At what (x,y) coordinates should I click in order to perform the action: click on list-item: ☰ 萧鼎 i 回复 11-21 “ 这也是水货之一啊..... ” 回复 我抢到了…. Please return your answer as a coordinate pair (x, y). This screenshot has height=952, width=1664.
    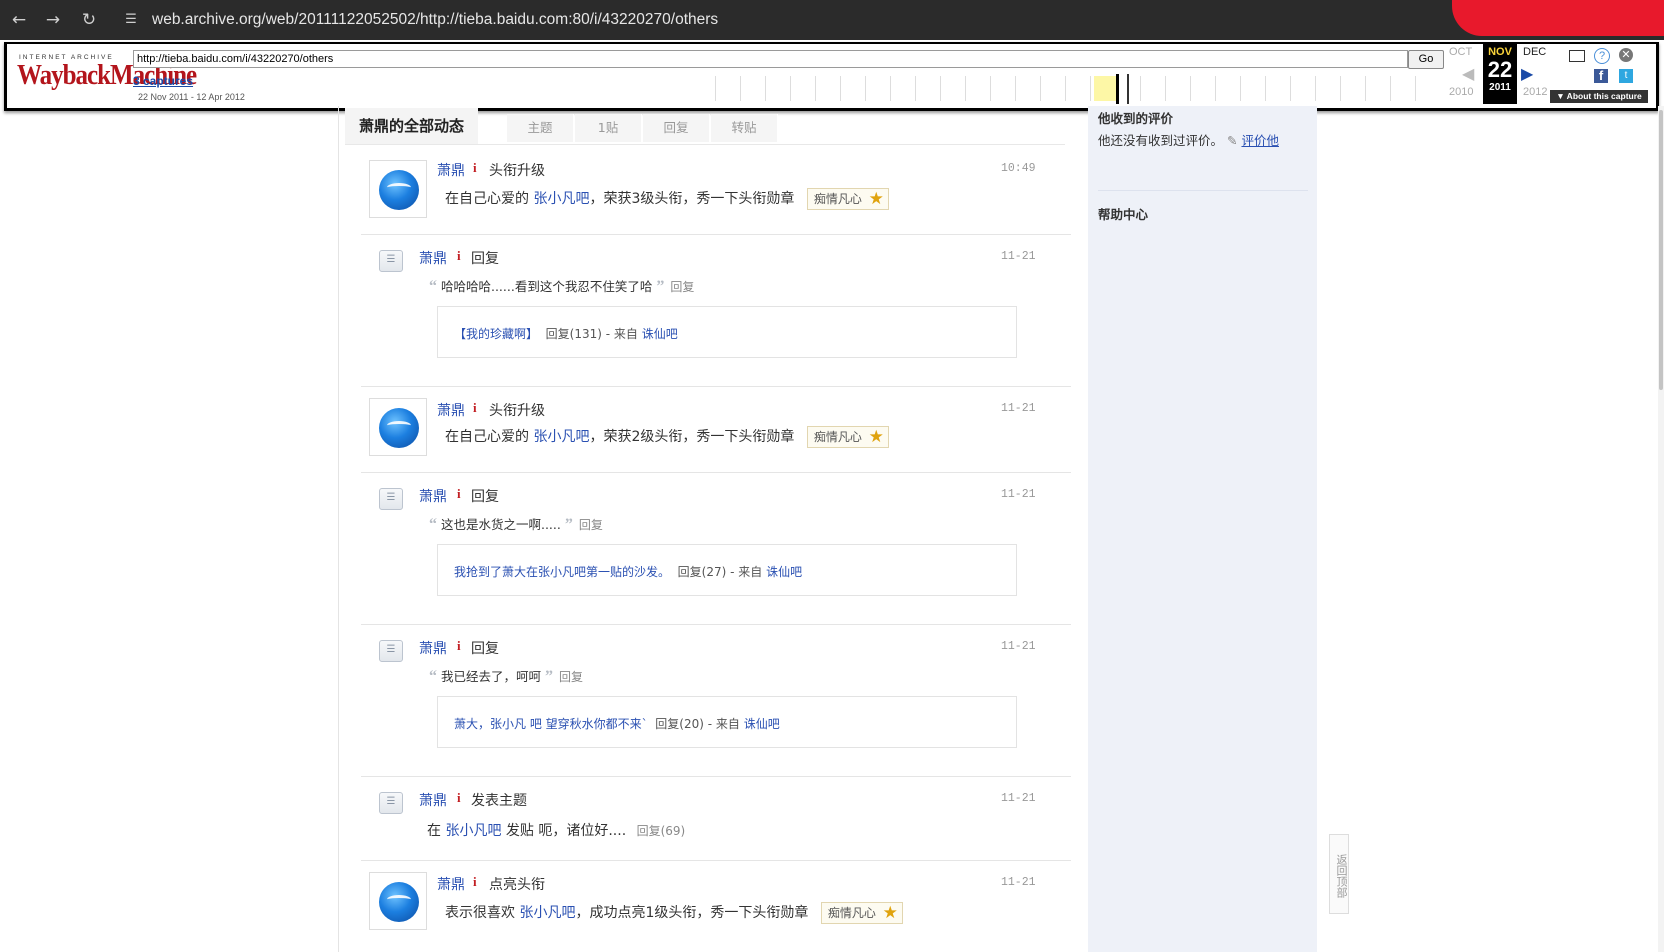
    Looking at the image, I should click on (716, 548).